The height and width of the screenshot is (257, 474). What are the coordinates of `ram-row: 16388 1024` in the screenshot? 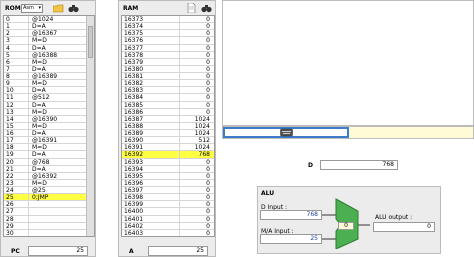 It's located at (168, 126).